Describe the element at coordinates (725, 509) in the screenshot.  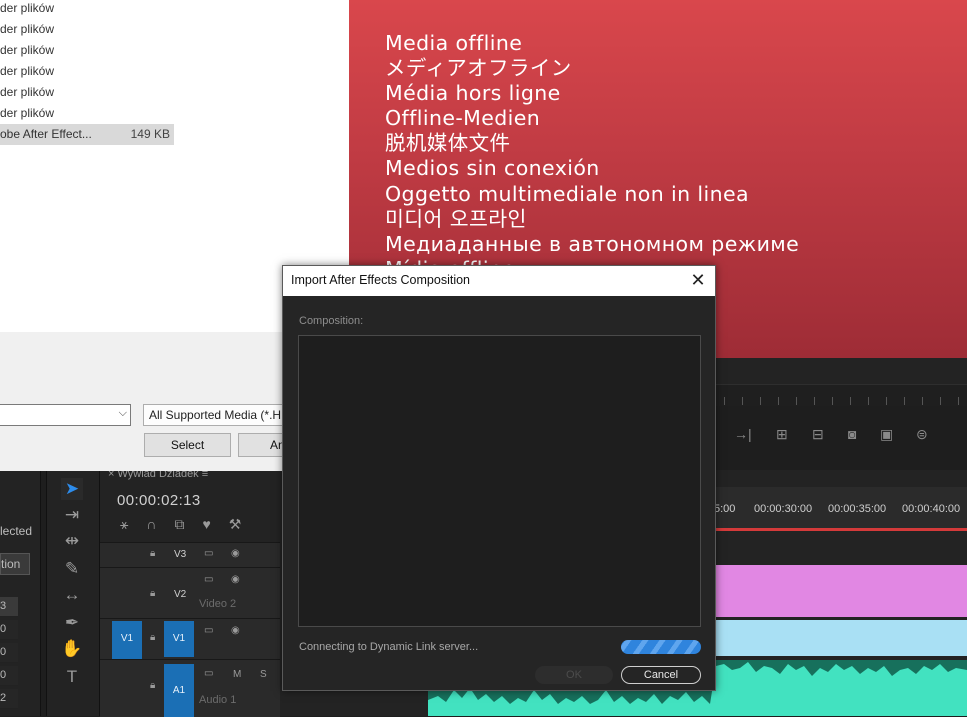
I see `ruler-label: 5:00` at that location.